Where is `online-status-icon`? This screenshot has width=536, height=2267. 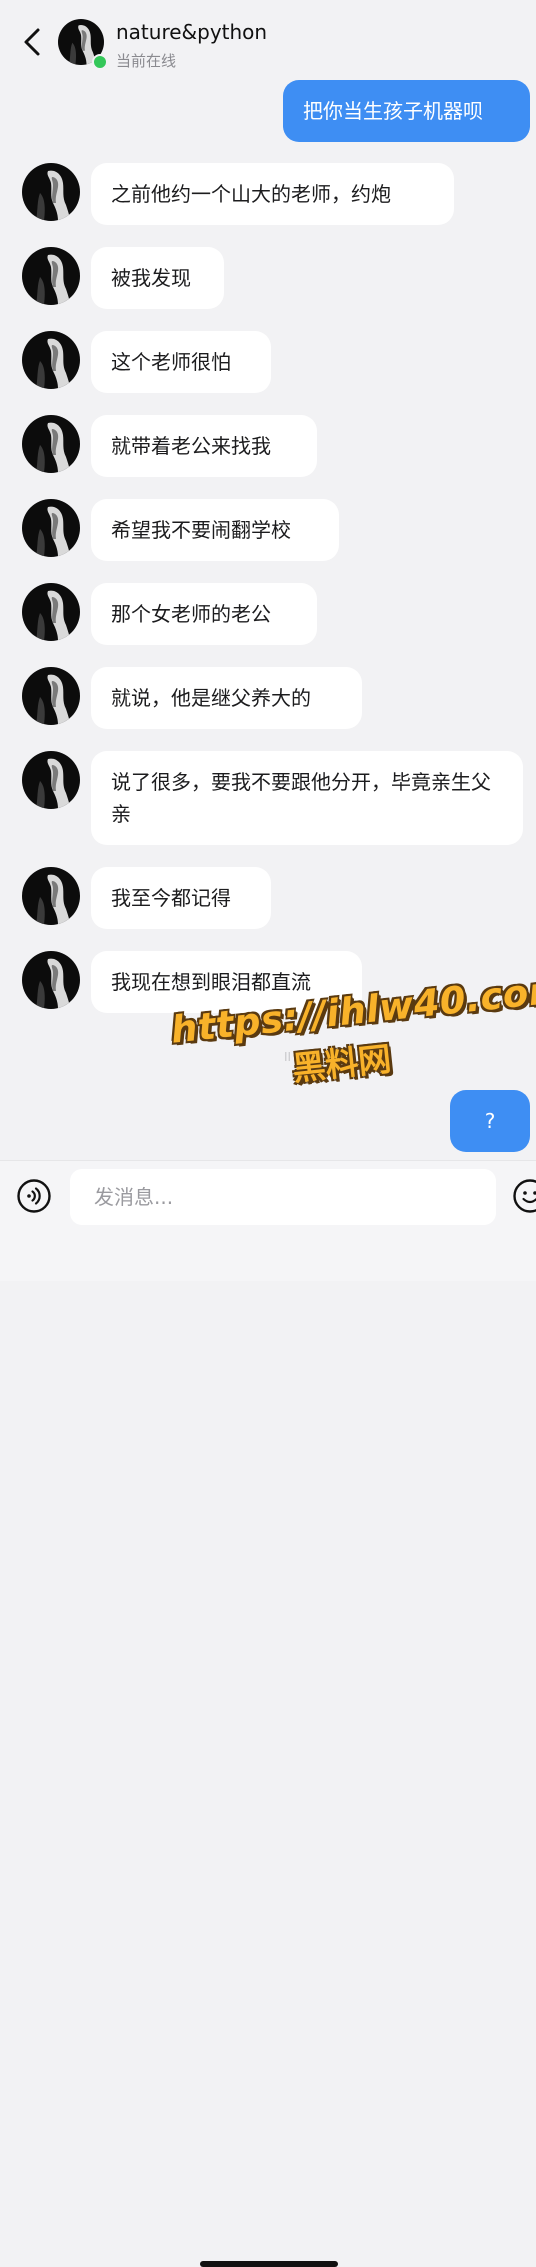 online-status-icon is located at coordinates (100, 62).